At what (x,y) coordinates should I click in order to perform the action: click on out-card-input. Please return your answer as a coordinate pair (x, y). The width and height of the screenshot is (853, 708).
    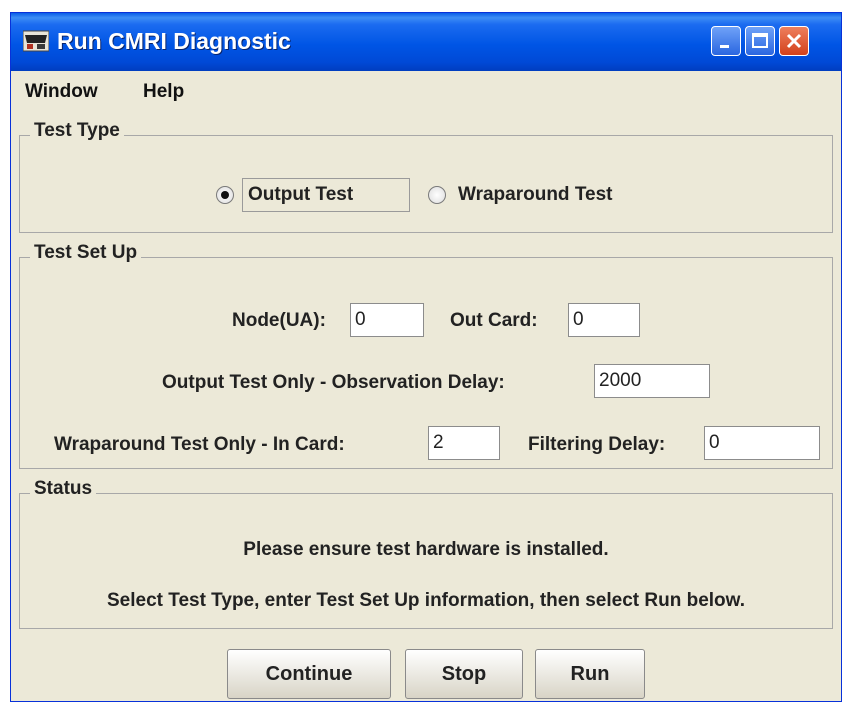
    Looking at the image, I should click on (604, 320).